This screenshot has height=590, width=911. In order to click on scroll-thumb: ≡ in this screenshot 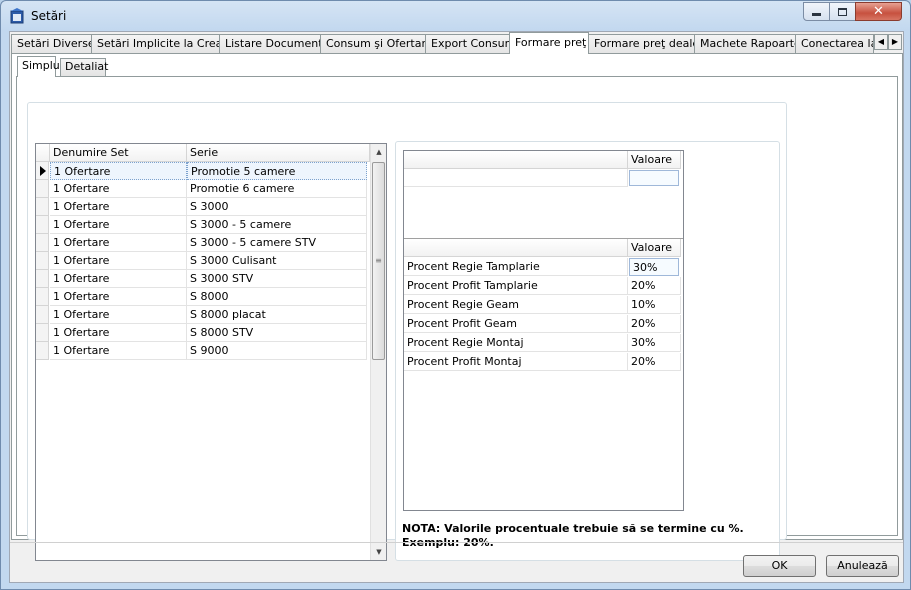, I will do `click(378, 261)`.